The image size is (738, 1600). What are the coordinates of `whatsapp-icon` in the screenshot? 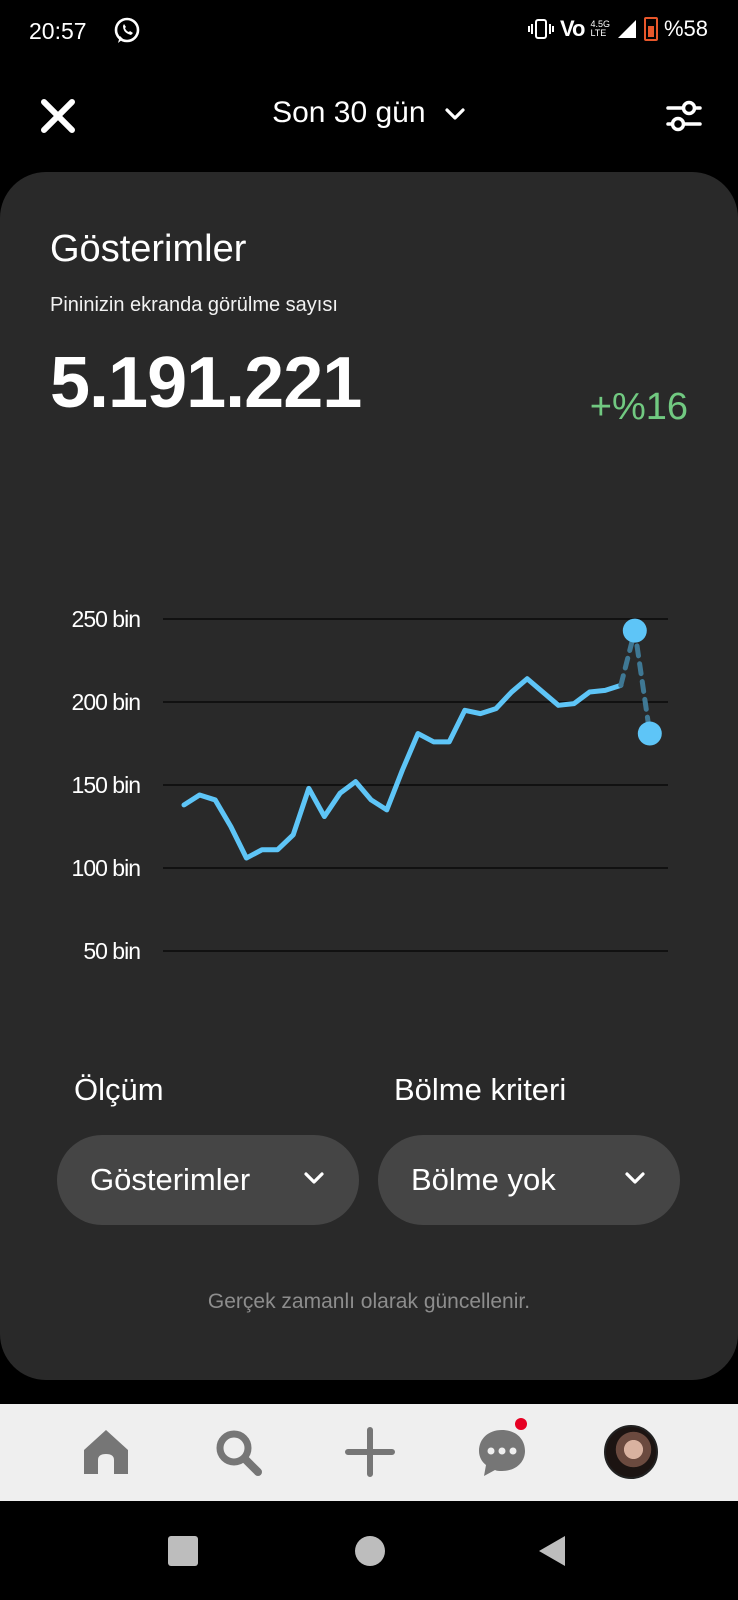 It's located at (127, 30).